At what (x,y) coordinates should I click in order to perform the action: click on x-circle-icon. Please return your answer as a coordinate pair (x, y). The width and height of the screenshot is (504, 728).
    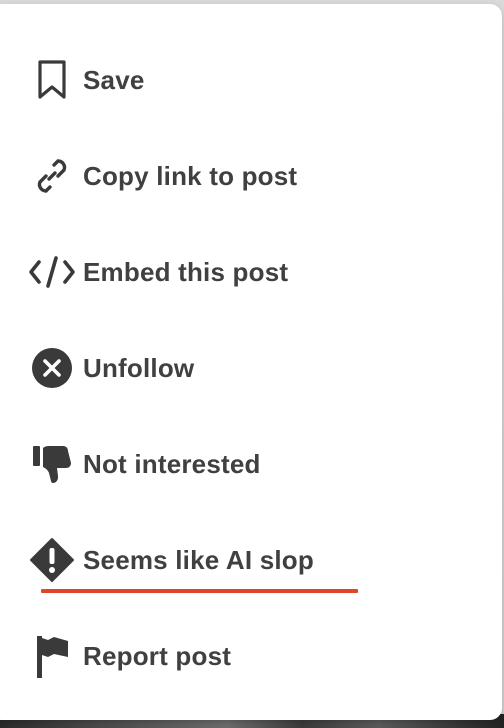
    Looking at the image, I should click on (52, 368).